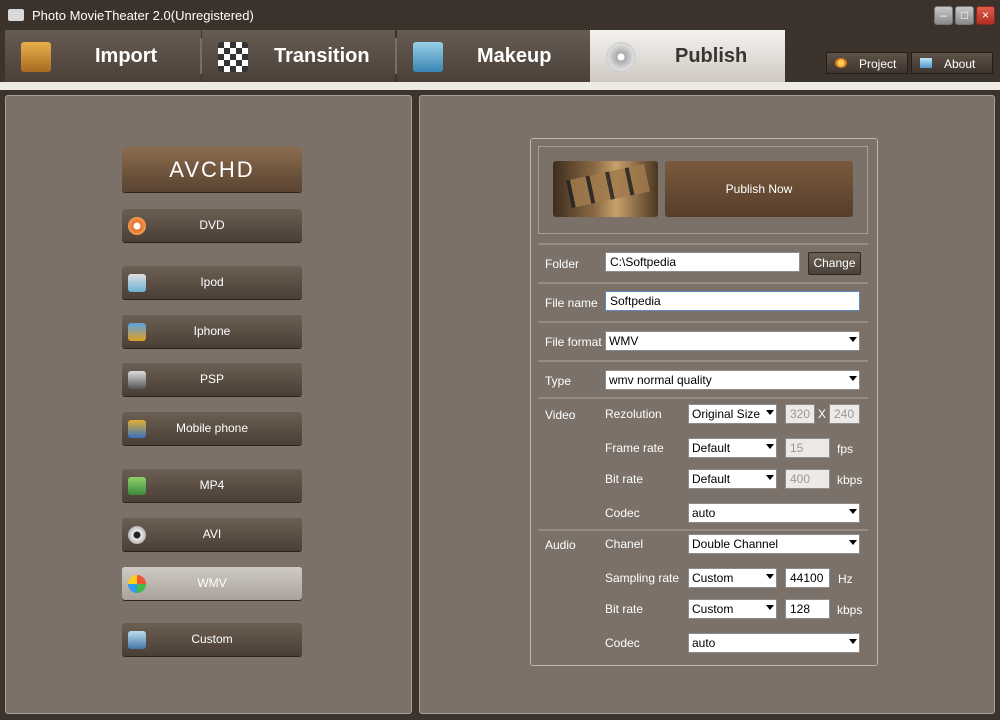 This screenshot has width=1000, height=720. Describe the element at coordinates (774, 513) in the screenshot. I see `video-codec-select: auto` at that location.